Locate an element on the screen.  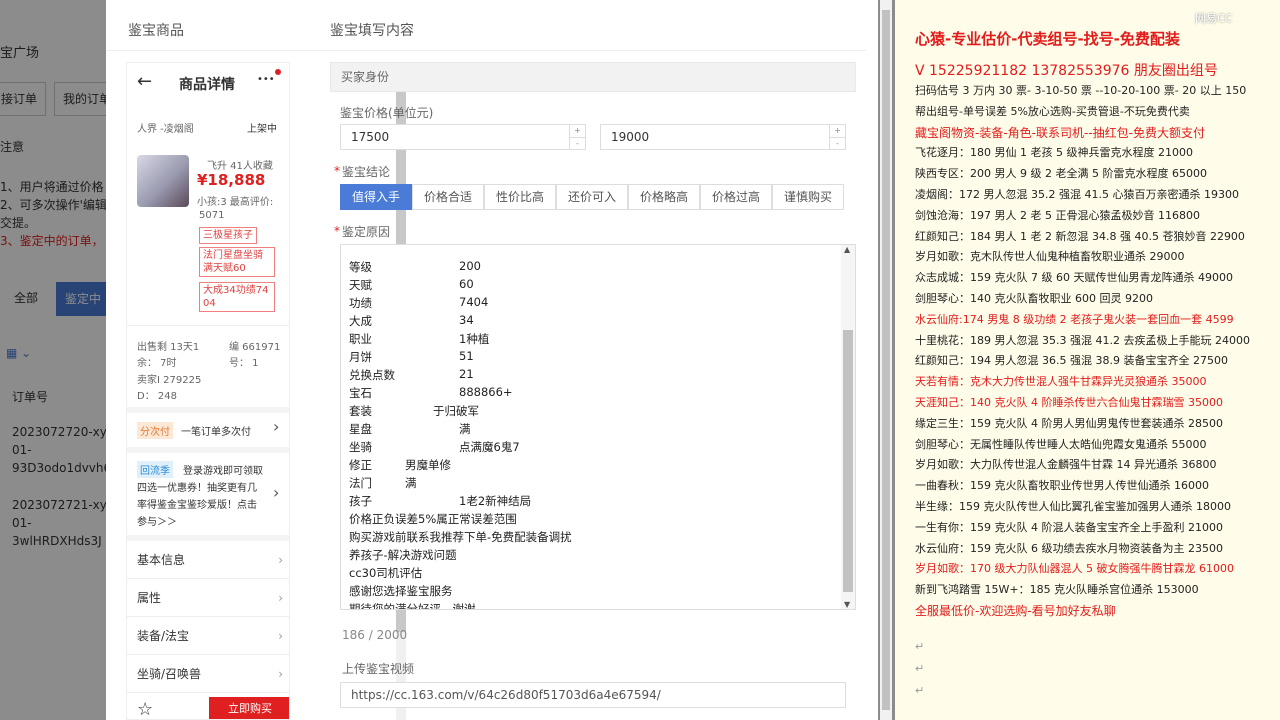
sub-info-value: 5071 is located at coordinates (212, 215).